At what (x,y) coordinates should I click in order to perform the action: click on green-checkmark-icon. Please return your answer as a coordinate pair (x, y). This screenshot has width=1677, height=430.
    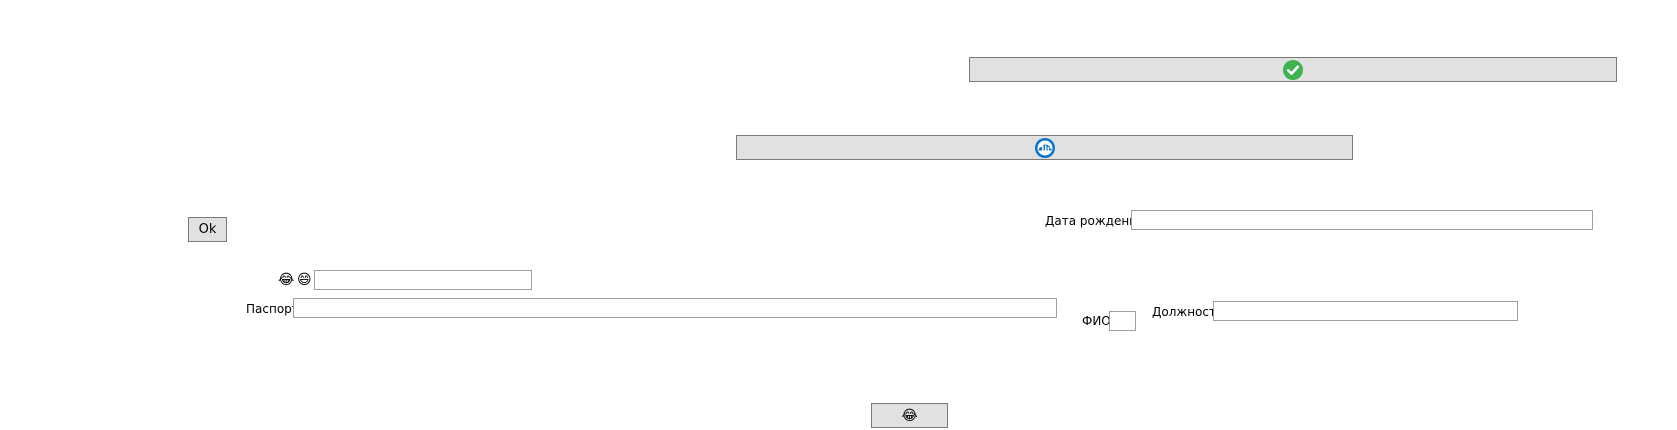
    Looking at the image, I should click on (1293, 69).